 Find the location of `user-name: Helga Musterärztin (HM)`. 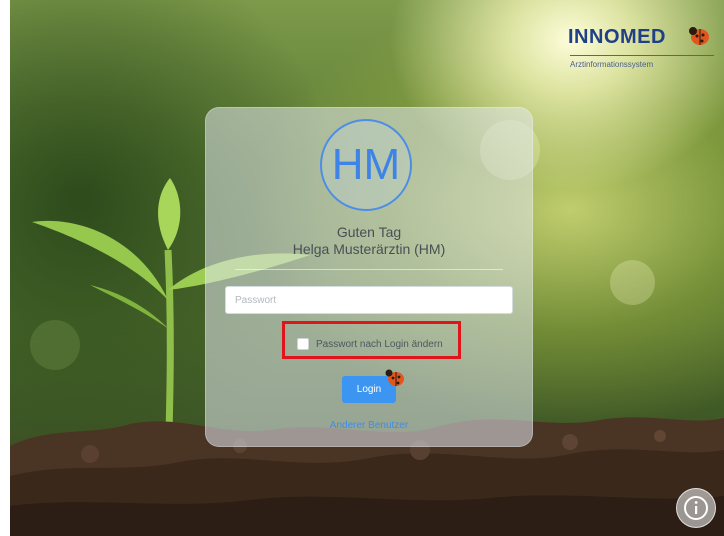

user-name: Helga Musterärztin (HM) is located at coordinates (369, 249).